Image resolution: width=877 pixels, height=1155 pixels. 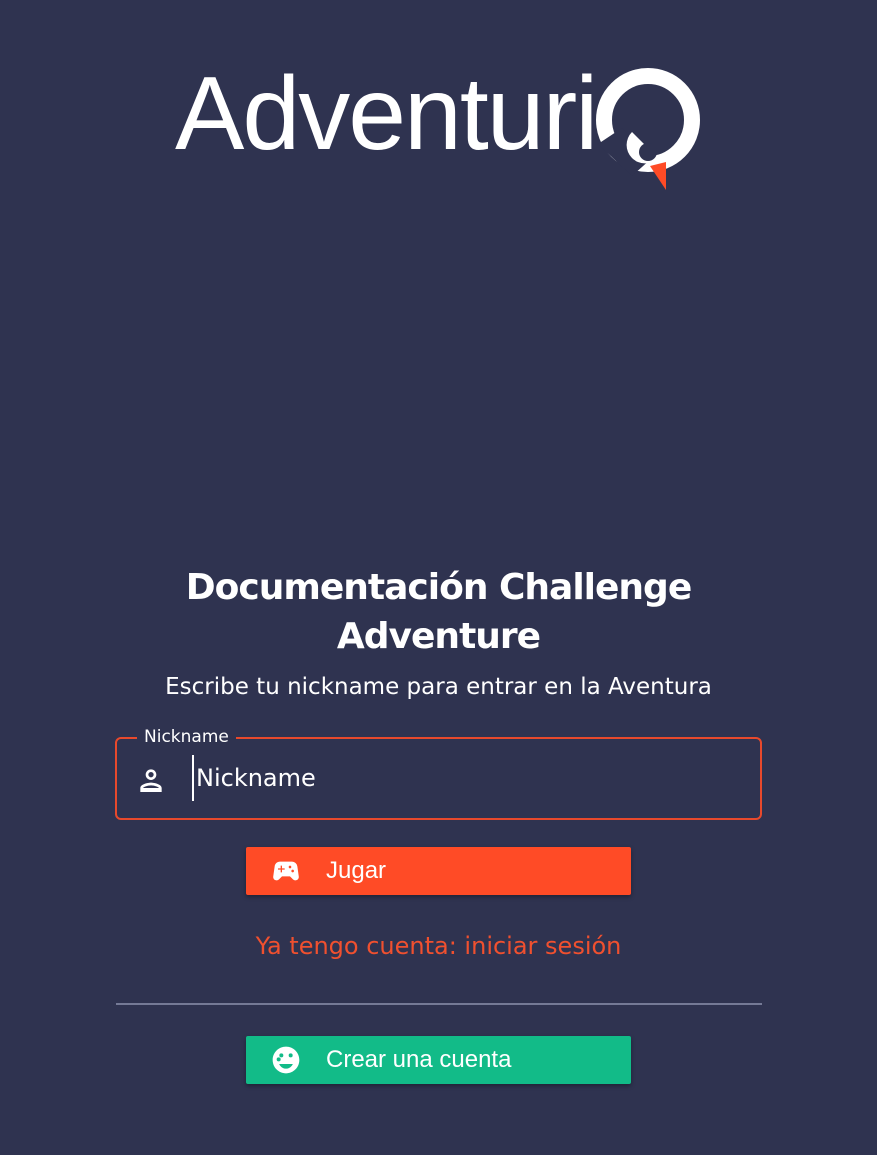 What do you see at coordinates (439, 1004) in the screenshot?
I see `divider` at bounding box center [439, 1004].